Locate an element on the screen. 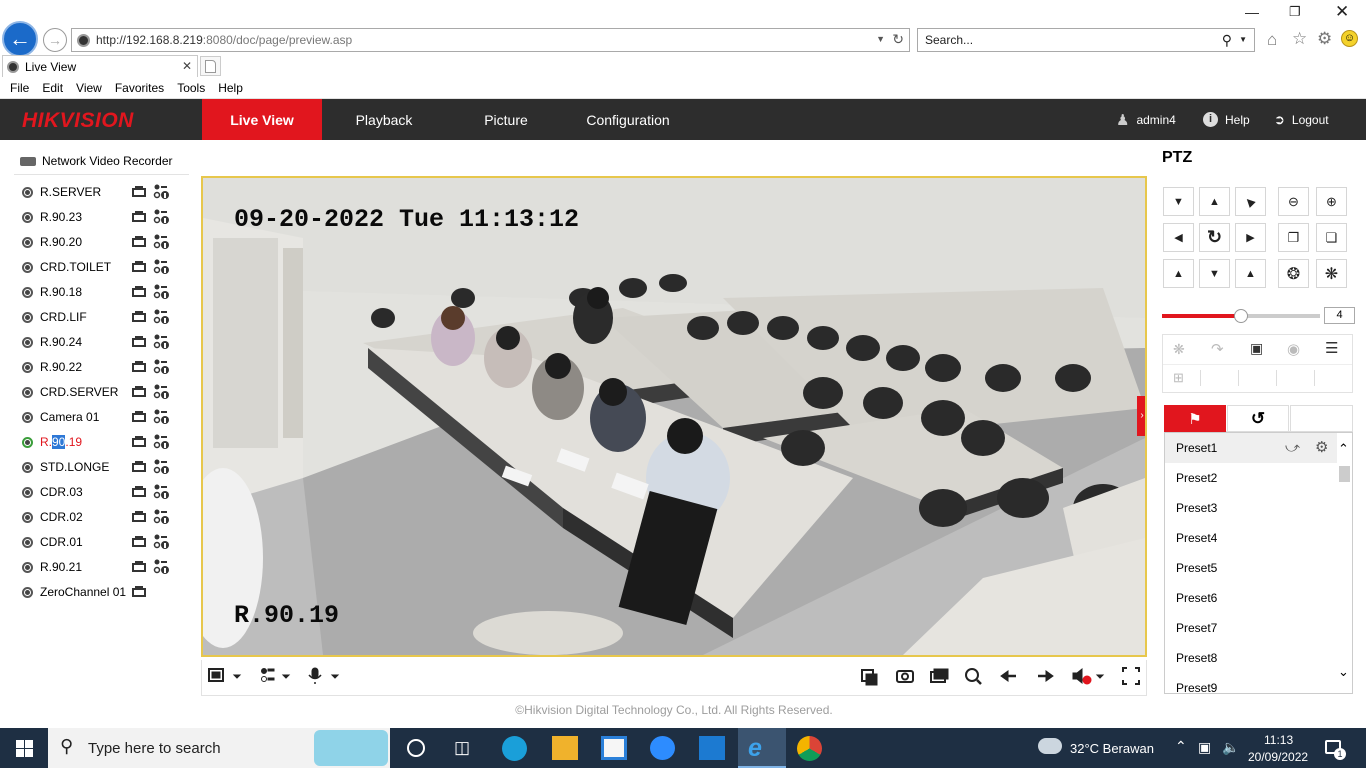 This screenshot has height=768, width=1366. tab-configuration: Configuration is located at coordinates (628, 119).